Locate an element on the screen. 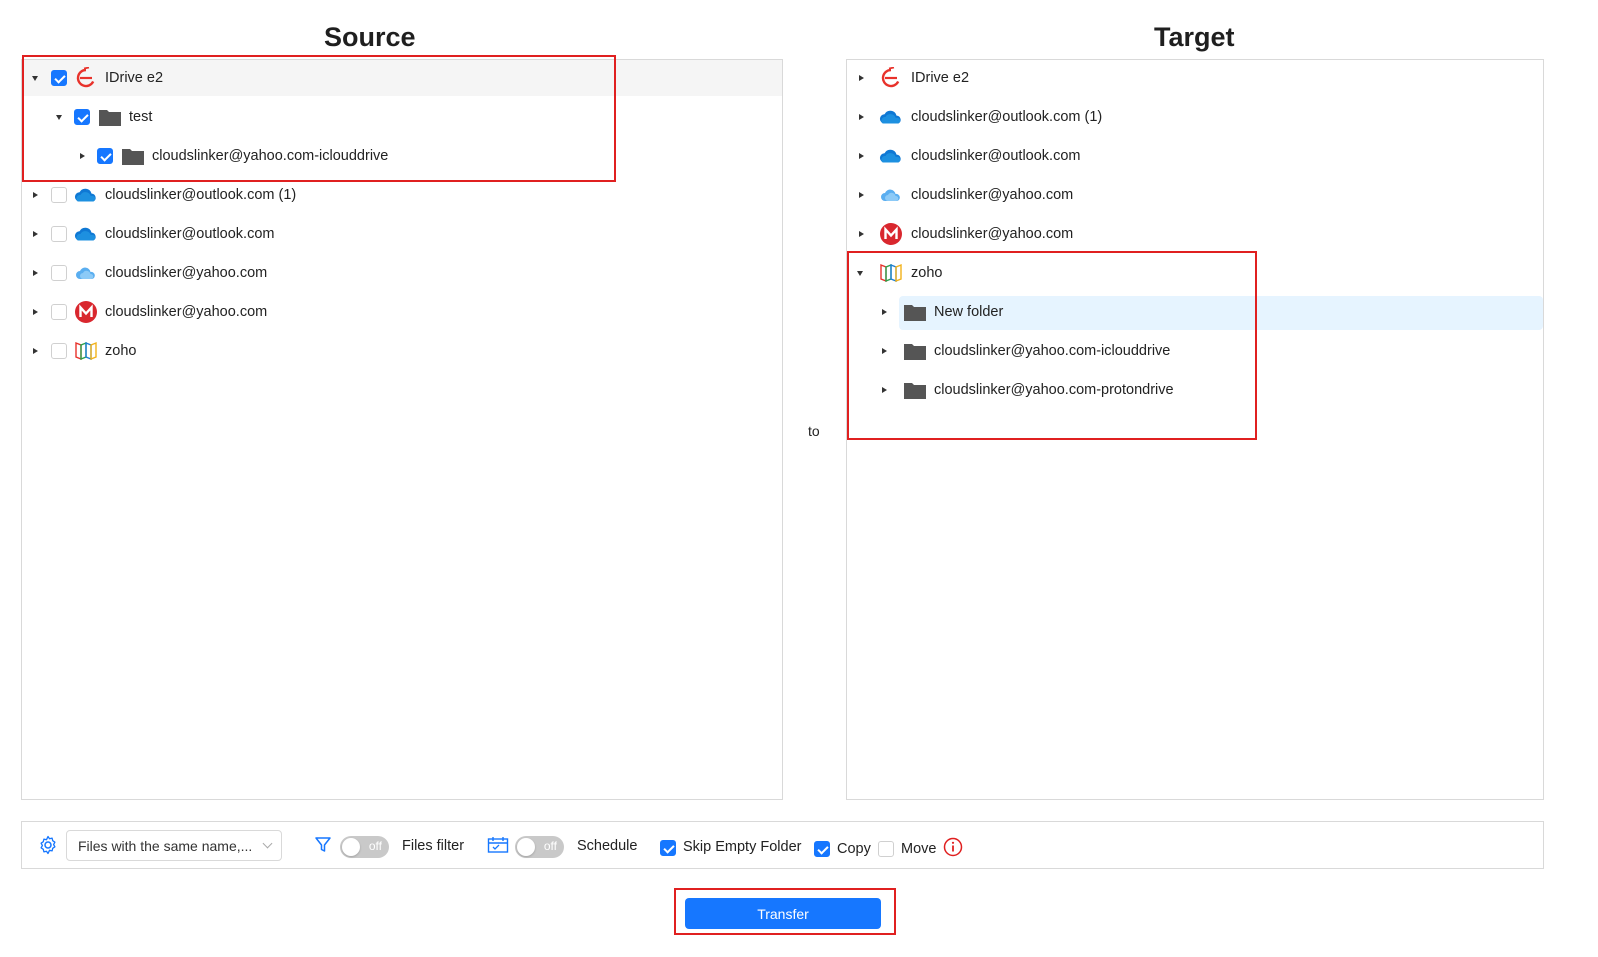  target-tree-item-iclouddrive-folder: cloudslinker@yahoo.com-iclouddrive is located at coordinates (1195, 351).